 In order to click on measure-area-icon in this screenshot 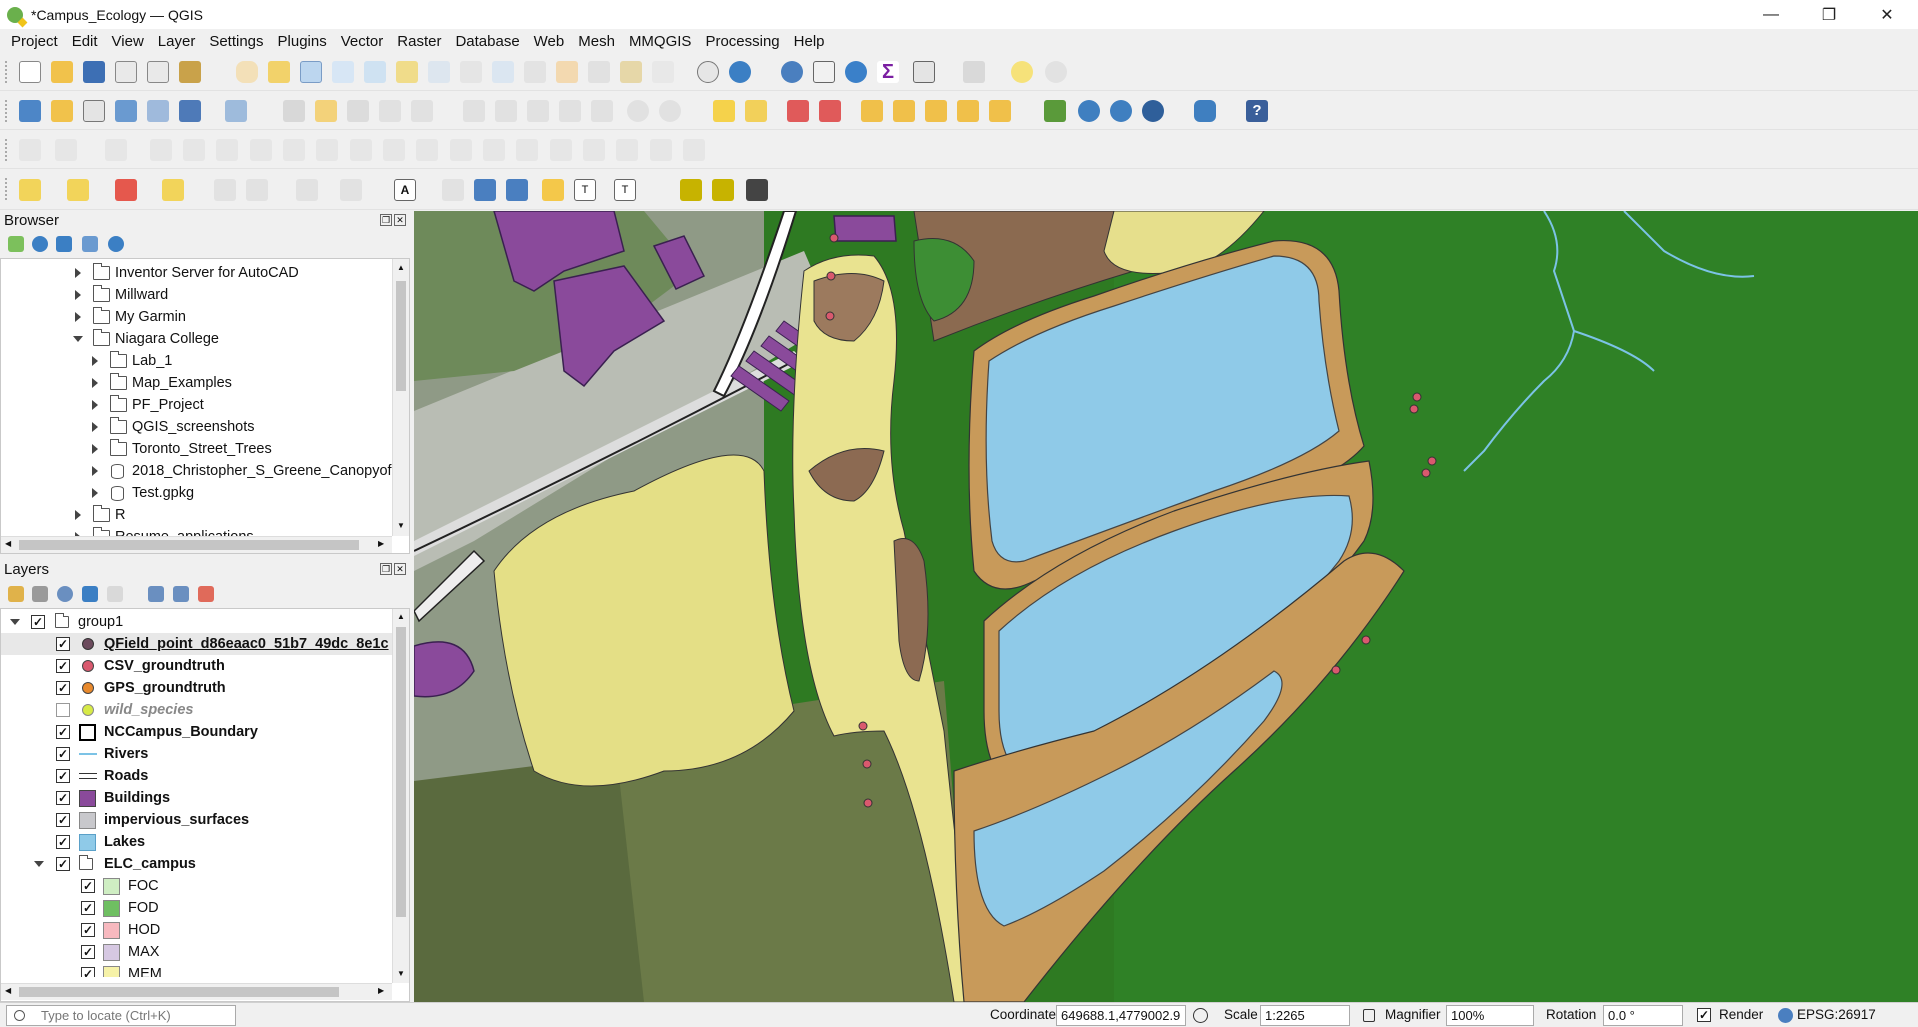, I will do `click(351, 190)`.